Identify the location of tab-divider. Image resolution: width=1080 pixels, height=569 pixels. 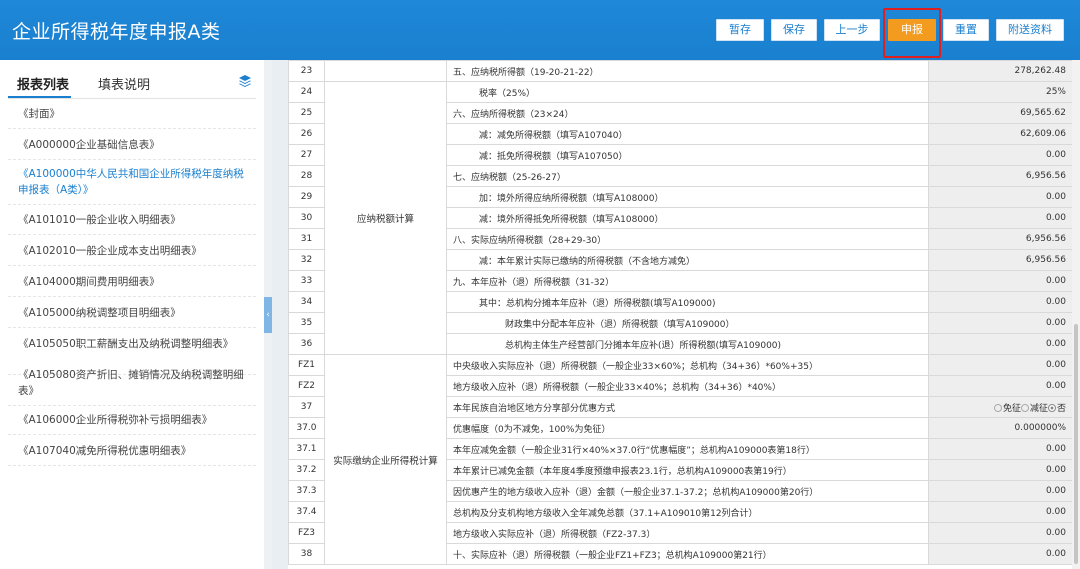
(132, 98).